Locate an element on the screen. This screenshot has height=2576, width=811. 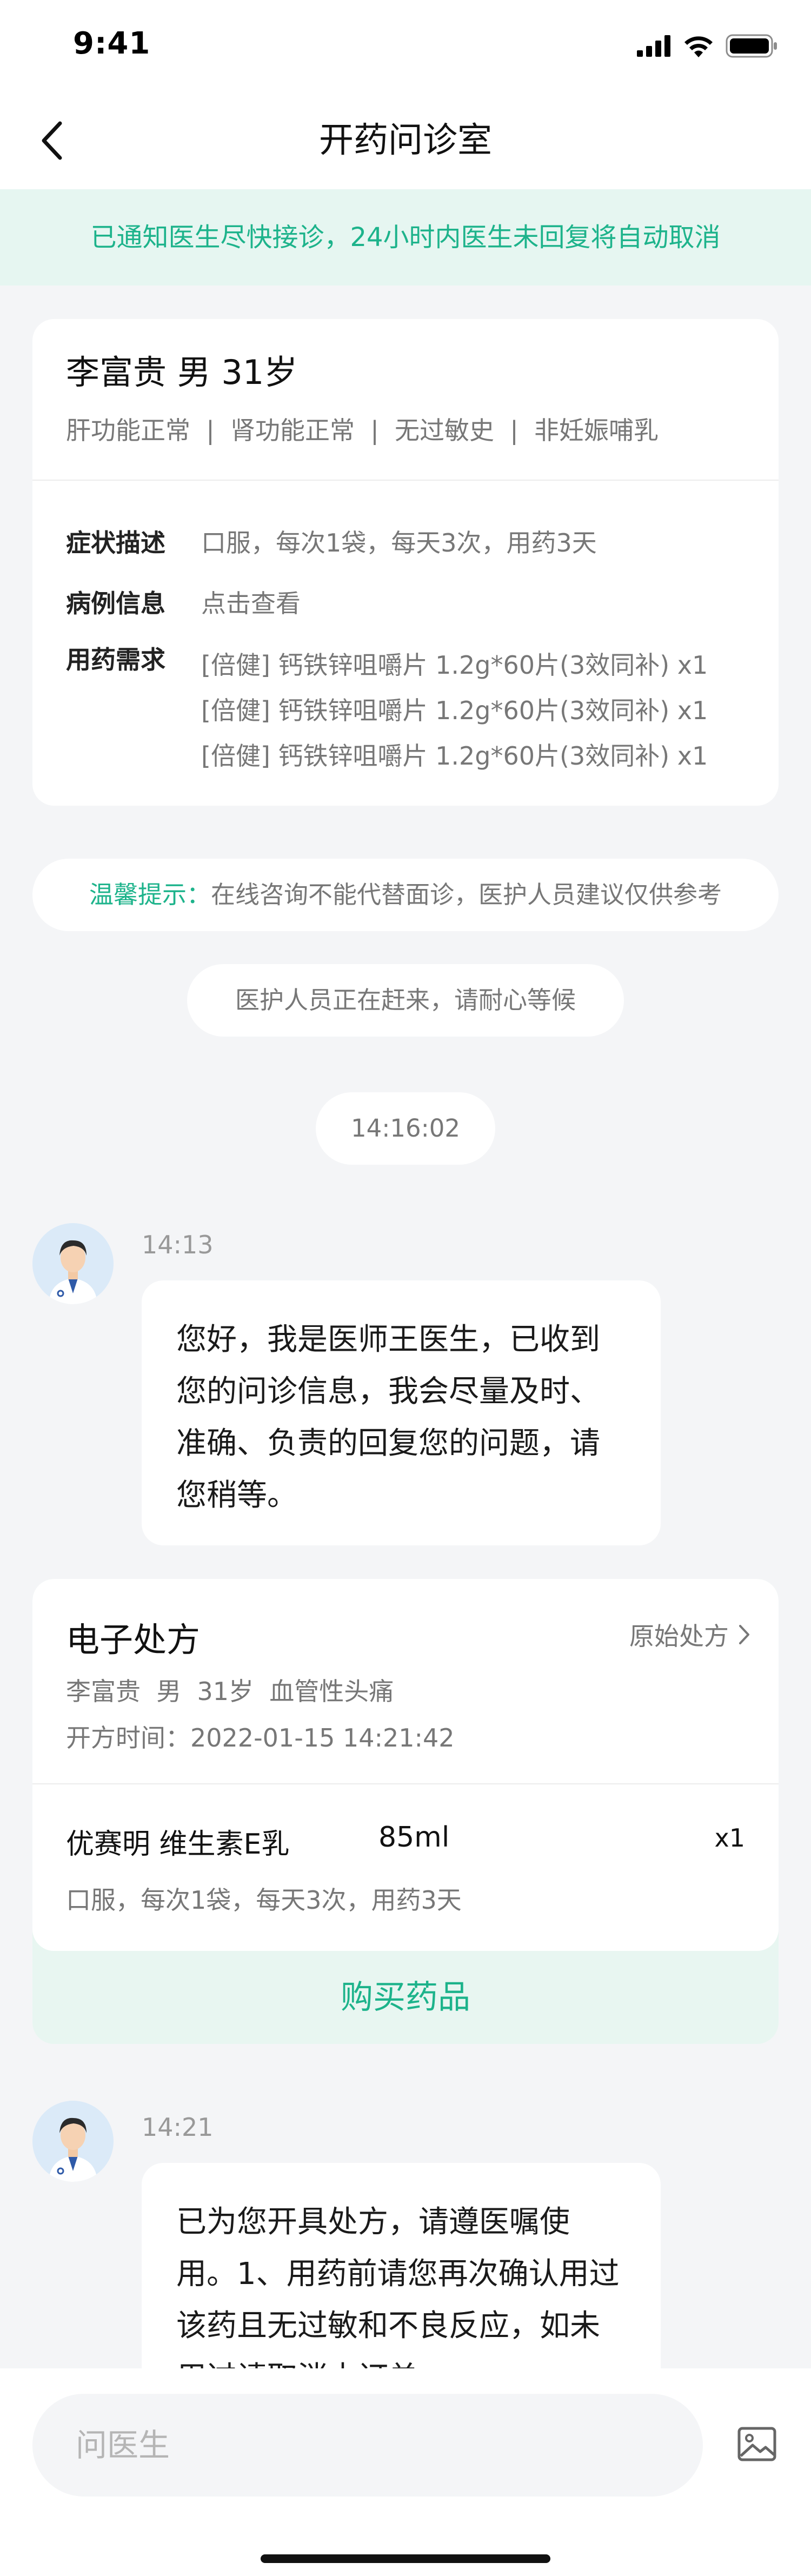
status-icons is located at coordinates (708, 45).